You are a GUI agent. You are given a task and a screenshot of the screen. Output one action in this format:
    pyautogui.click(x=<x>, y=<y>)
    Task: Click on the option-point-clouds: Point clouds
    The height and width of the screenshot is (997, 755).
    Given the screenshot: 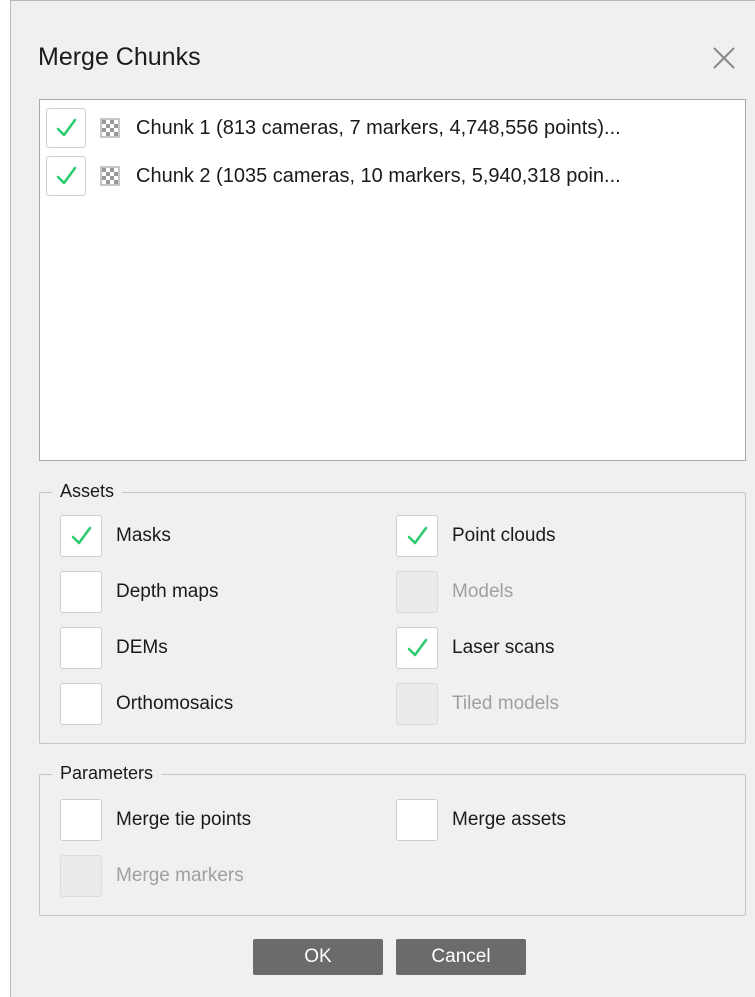 What is the action you would take?
    pyautogui.click(x=476, y=536)
    